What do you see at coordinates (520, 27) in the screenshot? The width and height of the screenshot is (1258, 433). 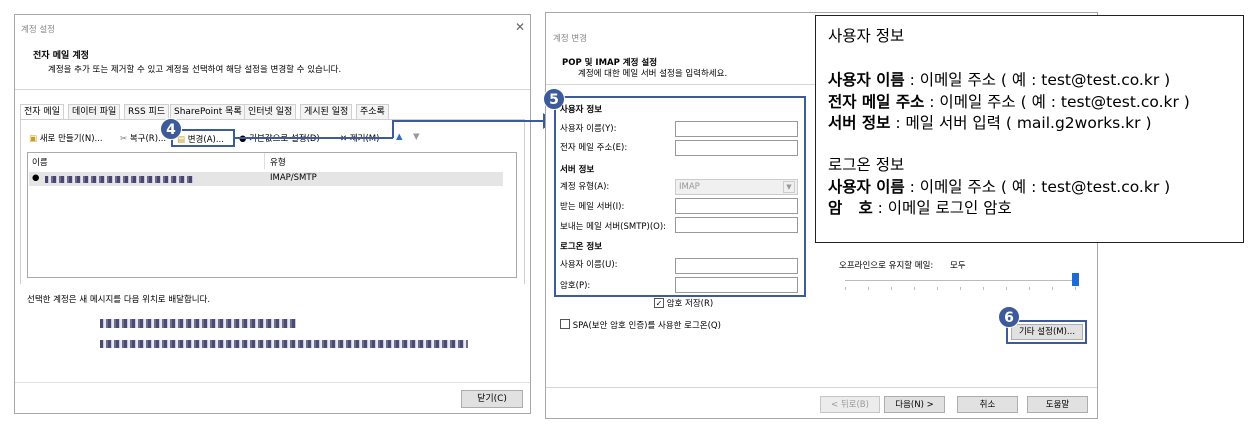 I see `close-icon: ✕` at bounding box center [520, 27].